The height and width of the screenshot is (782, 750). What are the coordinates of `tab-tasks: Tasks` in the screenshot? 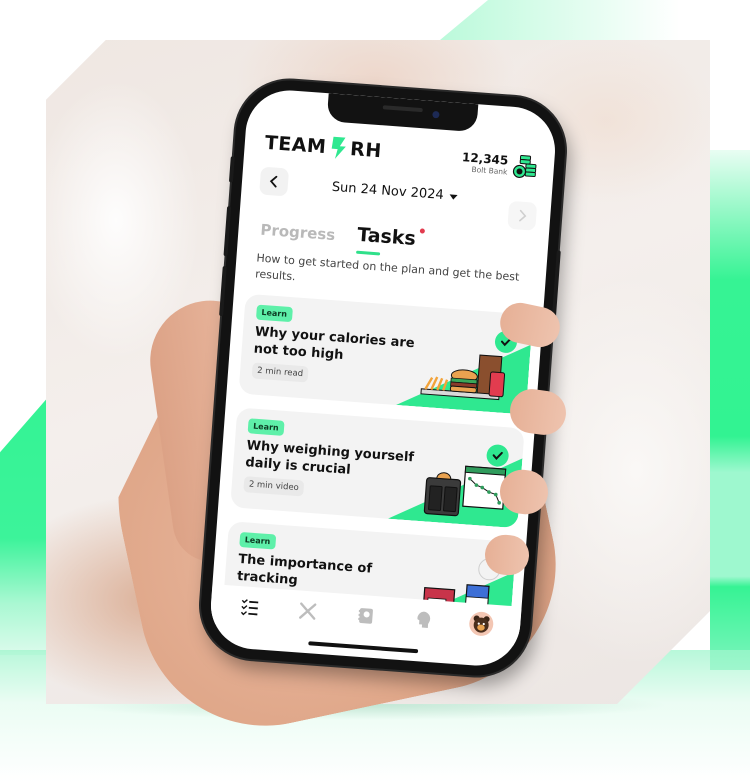 It's located at (390, 239).